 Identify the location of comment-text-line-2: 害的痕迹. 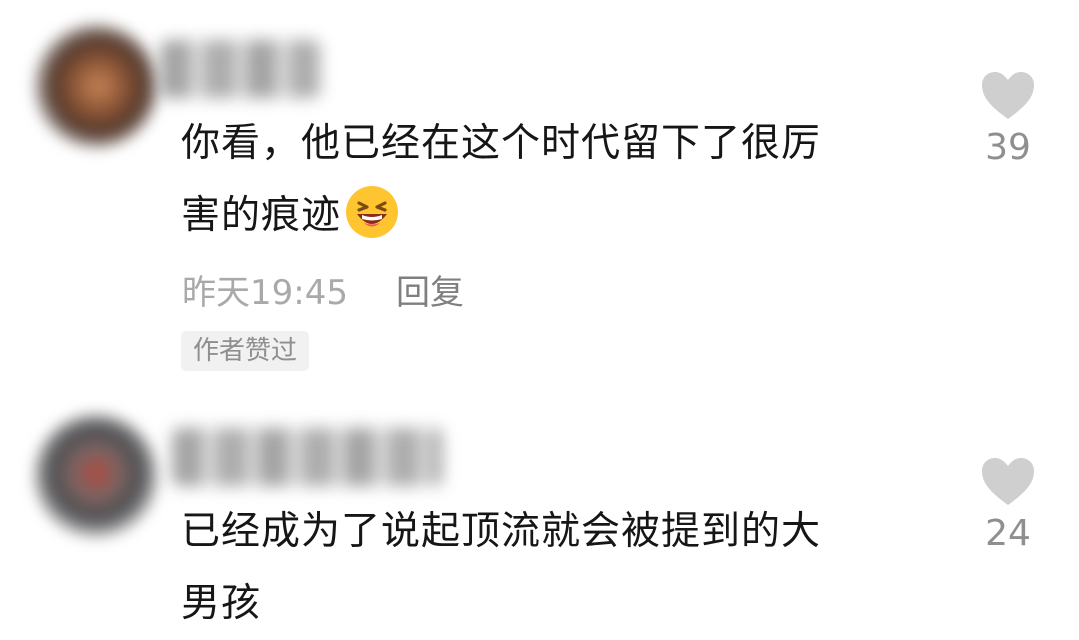
(261, 215).